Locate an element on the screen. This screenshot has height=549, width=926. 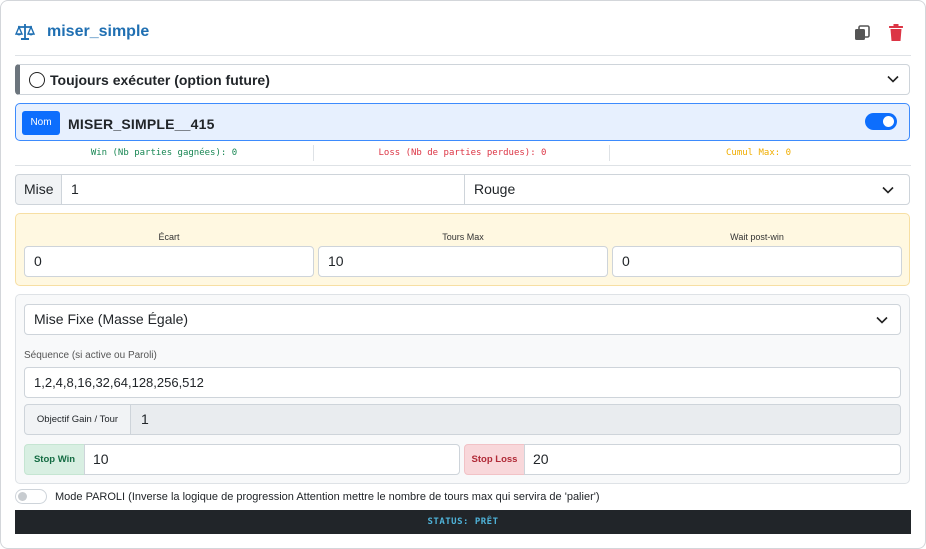
card-header: miser_simple is located at coordinates (463, 33).